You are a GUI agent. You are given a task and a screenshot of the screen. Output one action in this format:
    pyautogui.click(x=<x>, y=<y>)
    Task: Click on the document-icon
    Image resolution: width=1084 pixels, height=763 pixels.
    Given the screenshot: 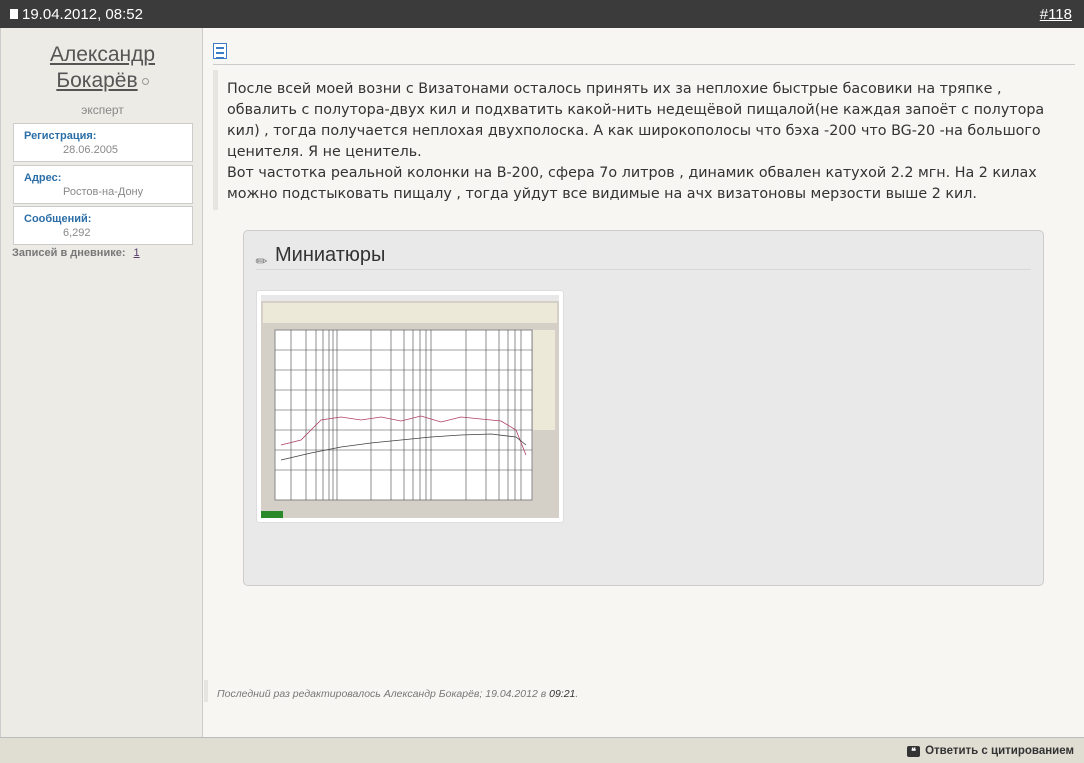 What is the action you would take?
    pyautogui.click(x=220, y=51)
    